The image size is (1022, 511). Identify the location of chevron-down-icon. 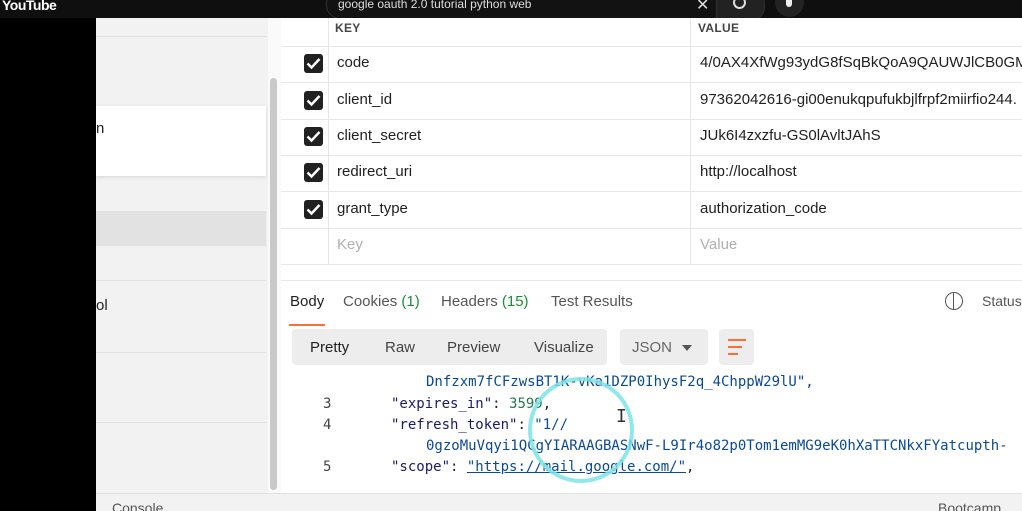
(687, 348).